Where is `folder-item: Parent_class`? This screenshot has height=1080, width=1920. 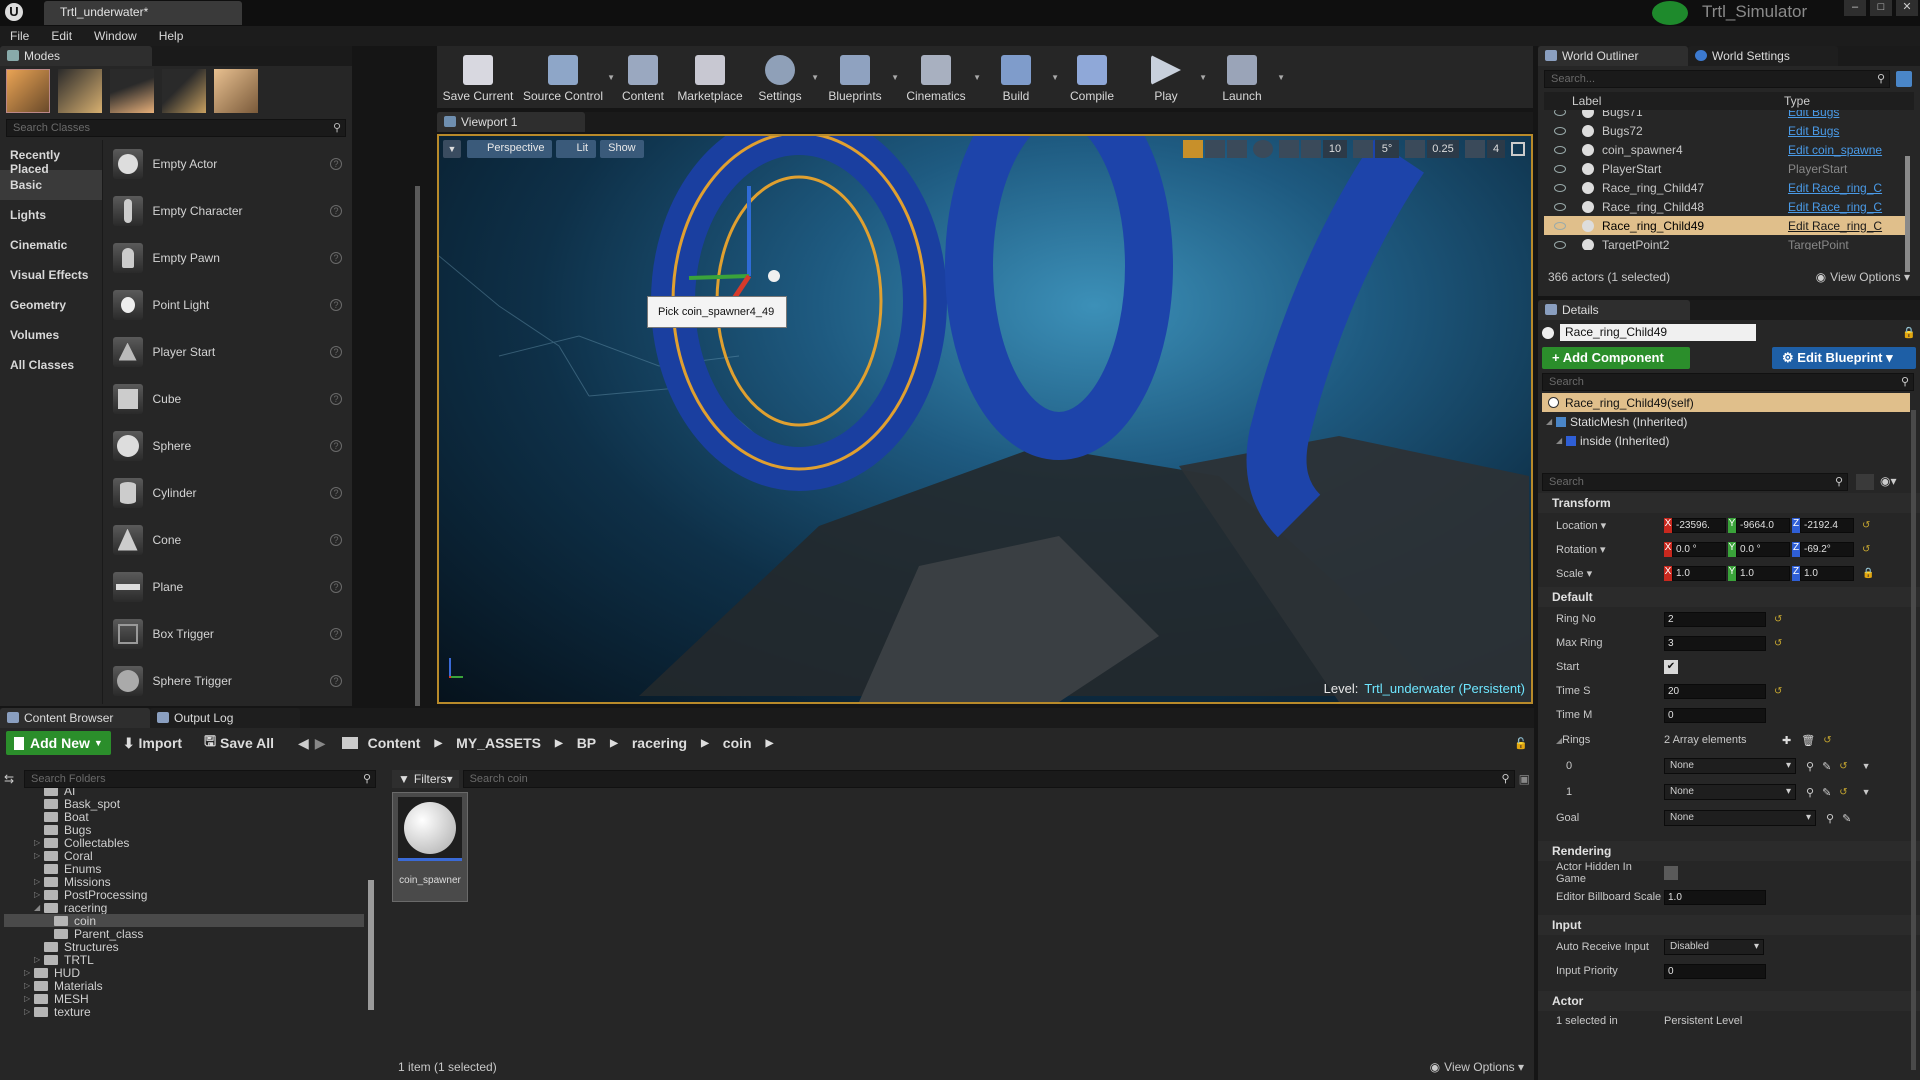 folder-item: Parent_class is located at coordinates (184, 934).